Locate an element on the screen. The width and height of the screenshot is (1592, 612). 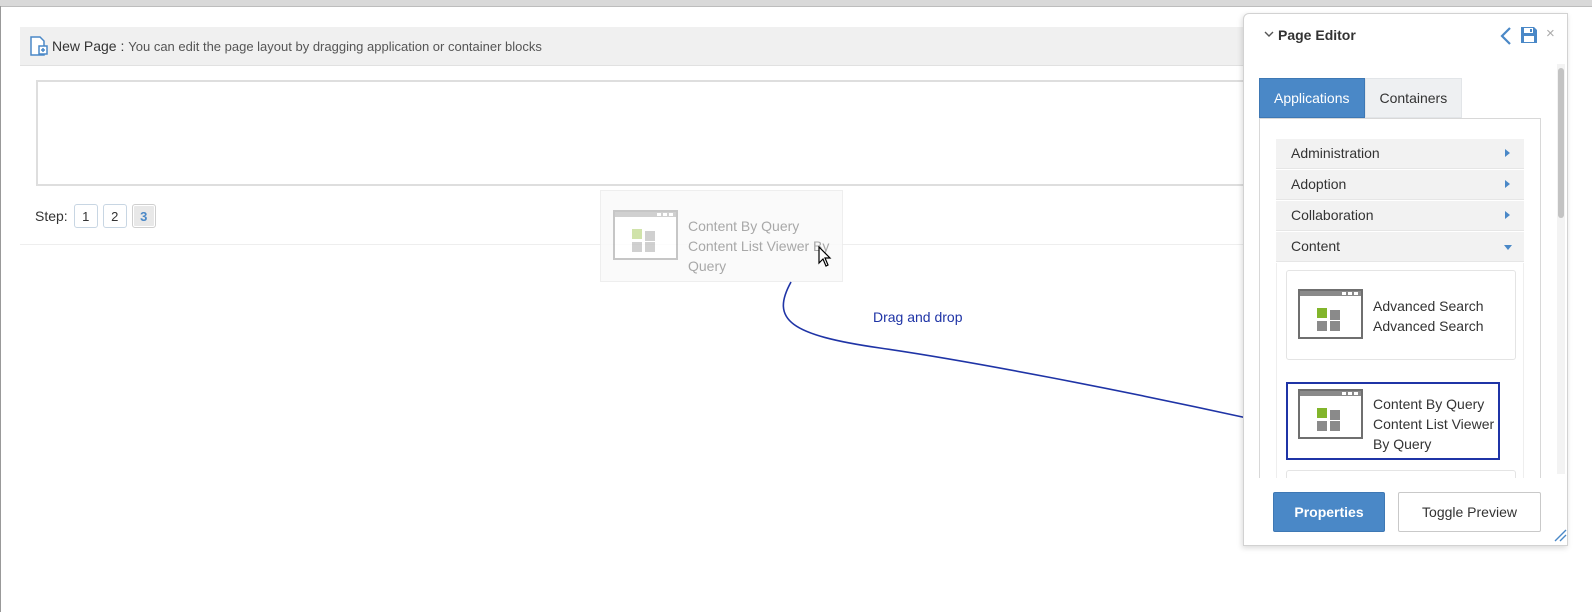
app-description: Content List Viewer By Query is located at coordinates (1434, 434).